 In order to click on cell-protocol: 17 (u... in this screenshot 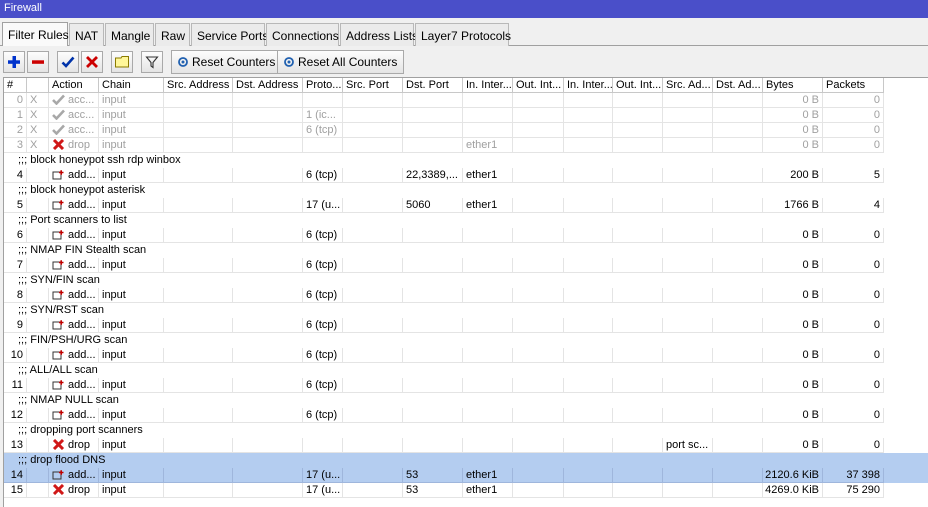, I will do `click(323, 490)`.